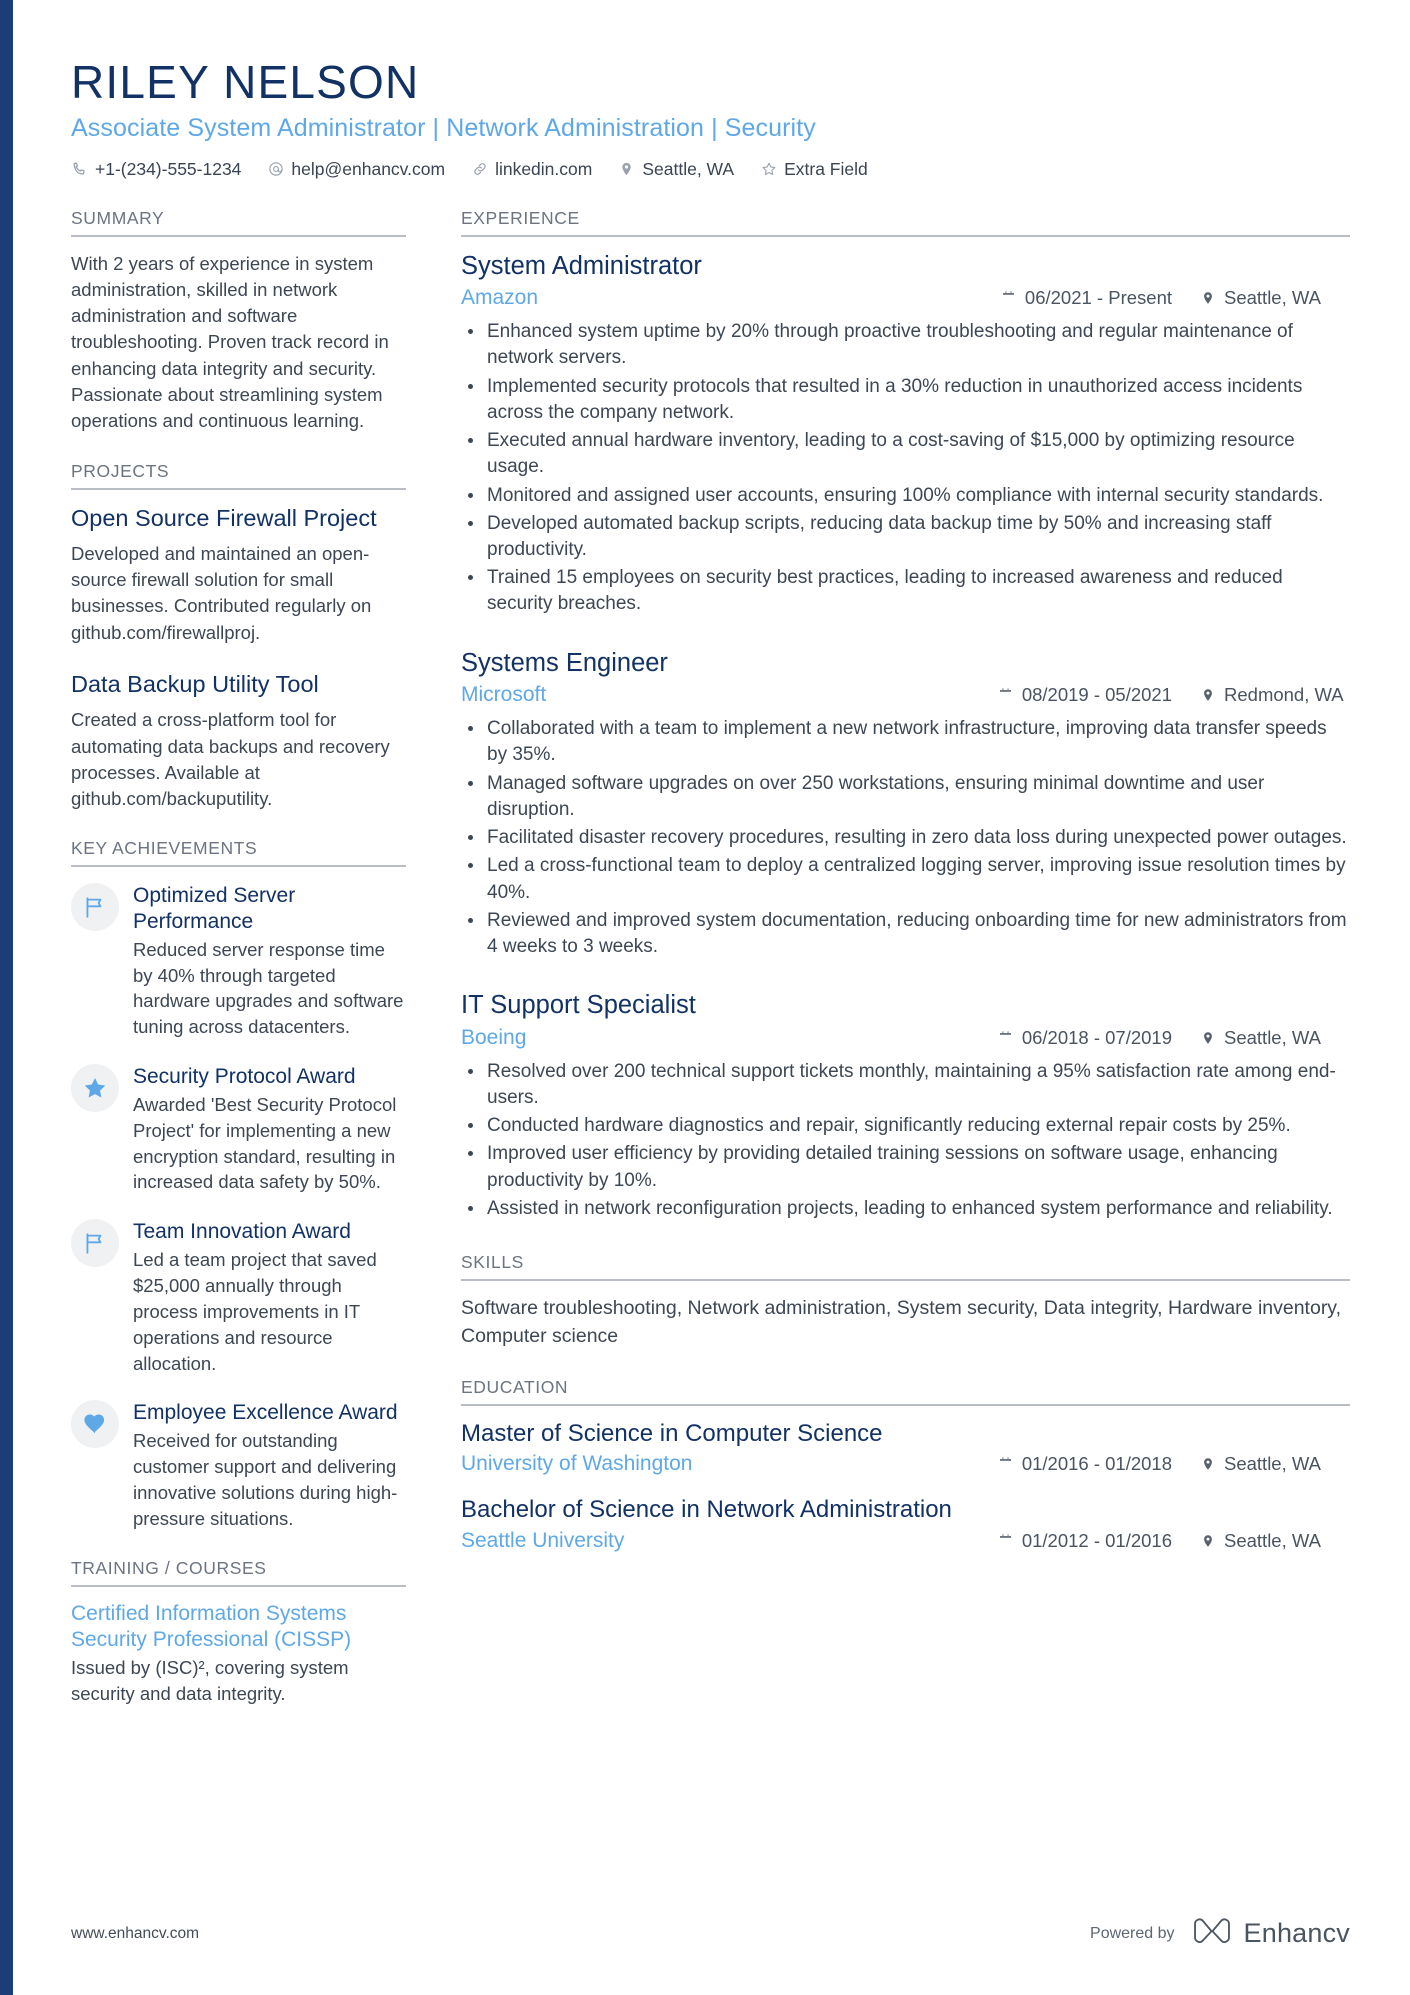  What do you see at coordinates (1272, 1541) in the screenshot?
I see `education-location-text: Seattle, WA` at bounding box center [1272, 1541].